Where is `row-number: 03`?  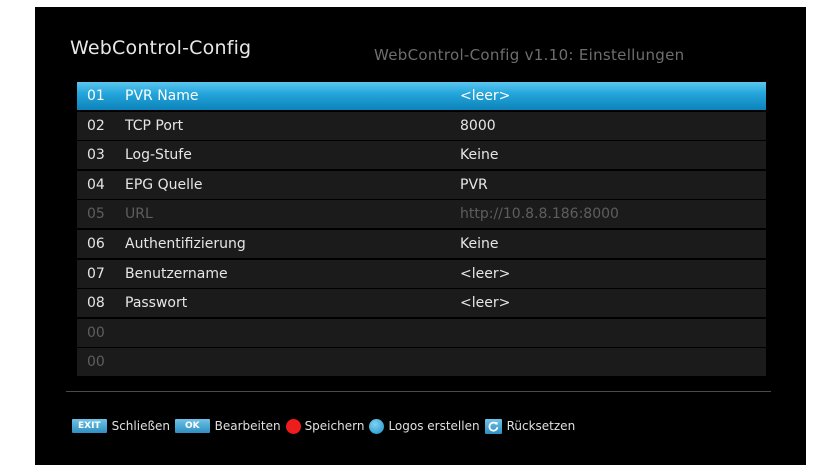
row-number: 03 is located at coordinates (96, 155).